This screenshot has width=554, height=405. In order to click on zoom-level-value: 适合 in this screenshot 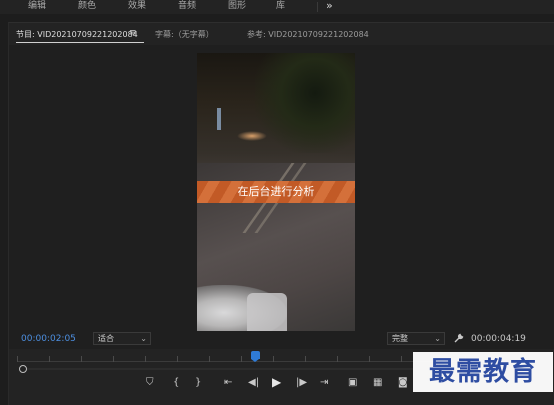, I will do `click(106, 338)`.